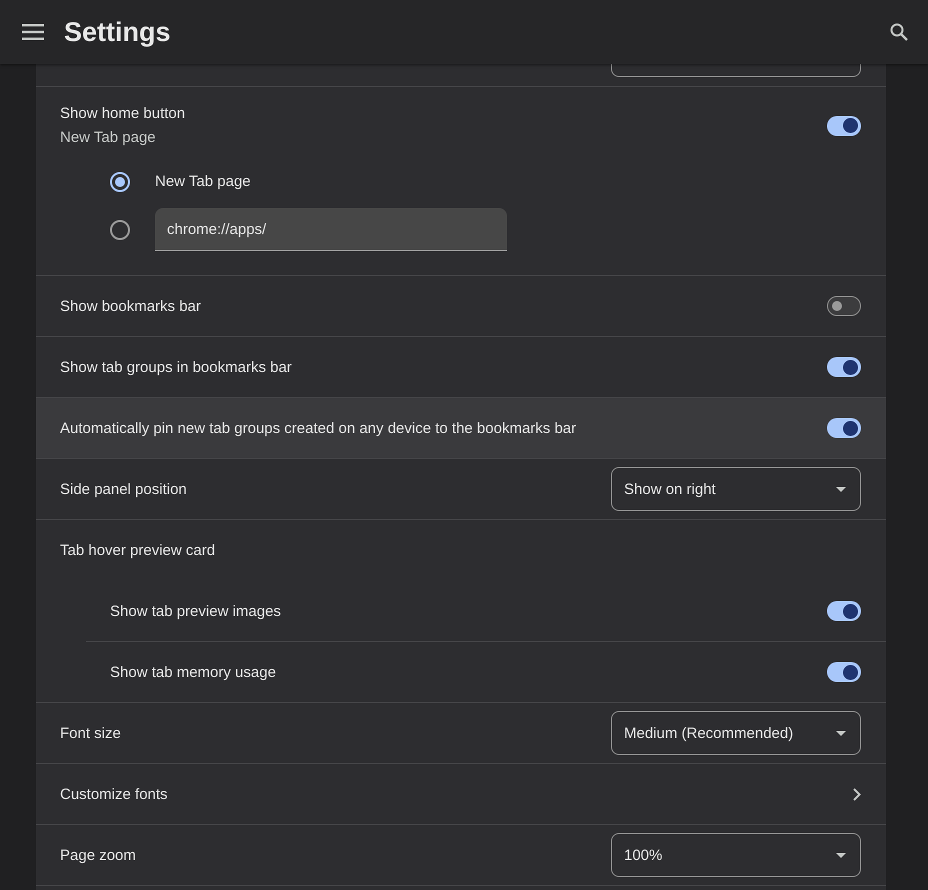  I want to click on setting-label: Automatically pin new tab groups created on any device to the bookmarks bar, so click(318, 428).